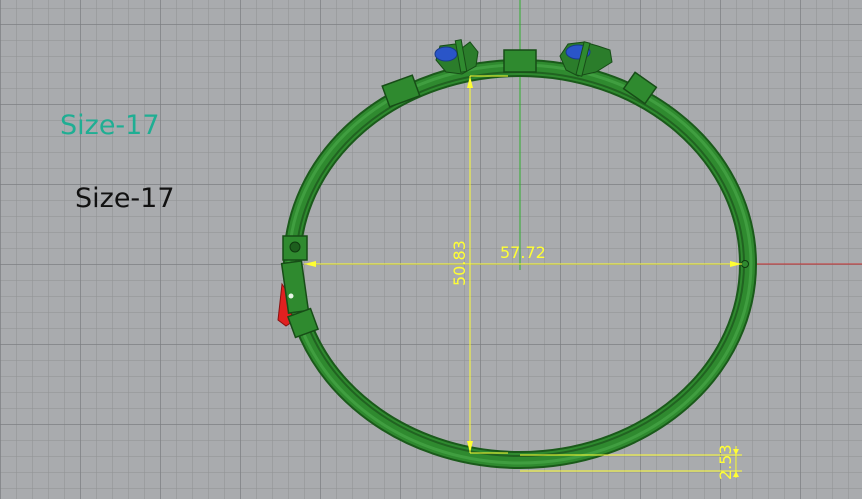  What do you see at coordinates (401, 91) in the screenshot?
I see `left-link-block` at bounding box center [401, 91].